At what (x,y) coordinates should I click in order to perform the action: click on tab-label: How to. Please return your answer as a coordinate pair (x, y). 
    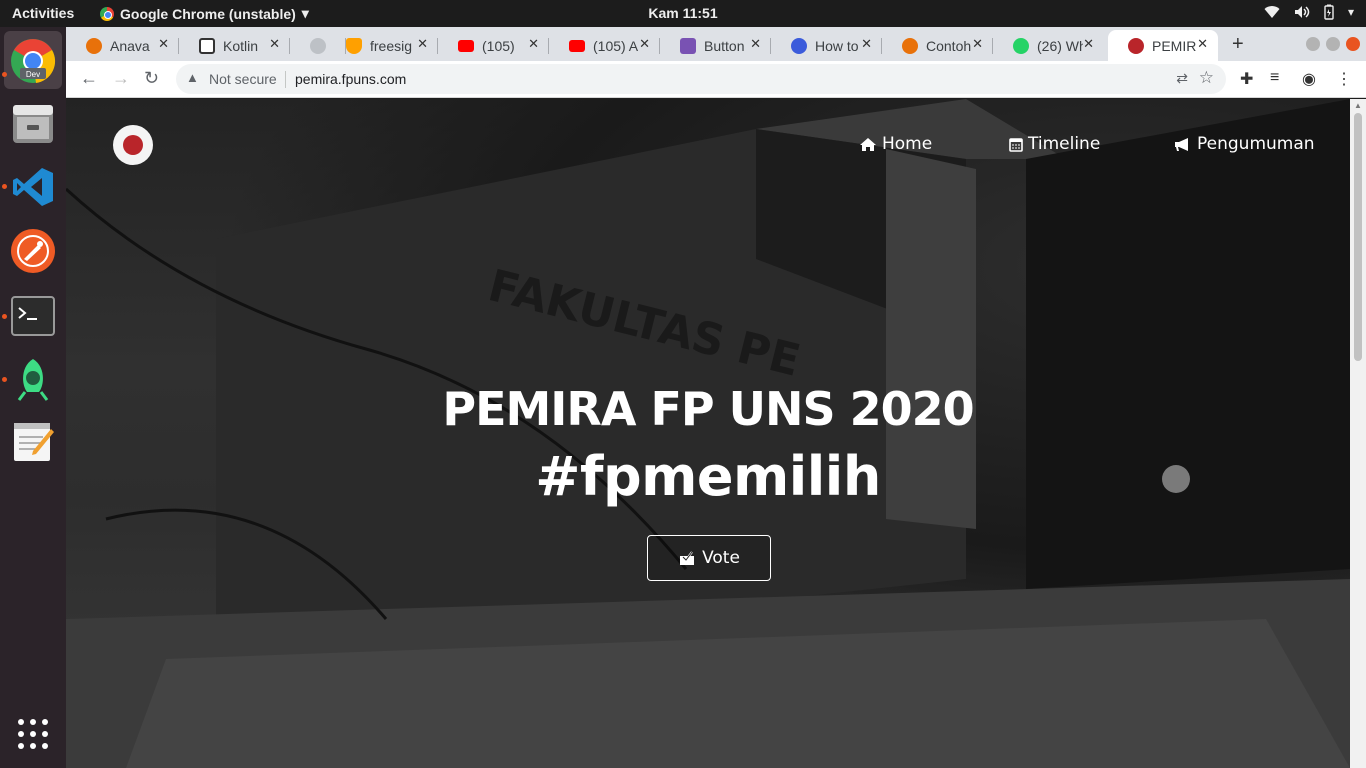
    Looking at the image, I should click on (837, 45).